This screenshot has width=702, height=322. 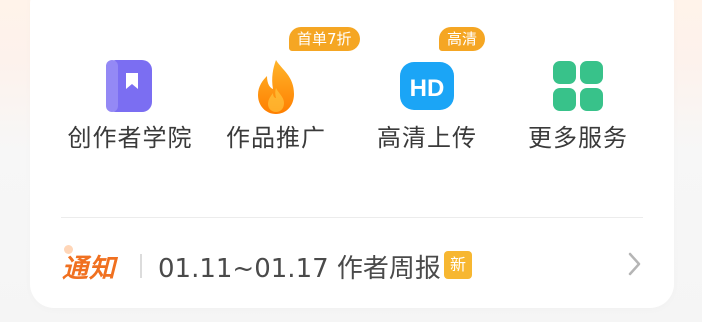 What do you see at coordinates (276, 86) in the screenshot?
I see `flame-icon` at bounding box center [276, 86].